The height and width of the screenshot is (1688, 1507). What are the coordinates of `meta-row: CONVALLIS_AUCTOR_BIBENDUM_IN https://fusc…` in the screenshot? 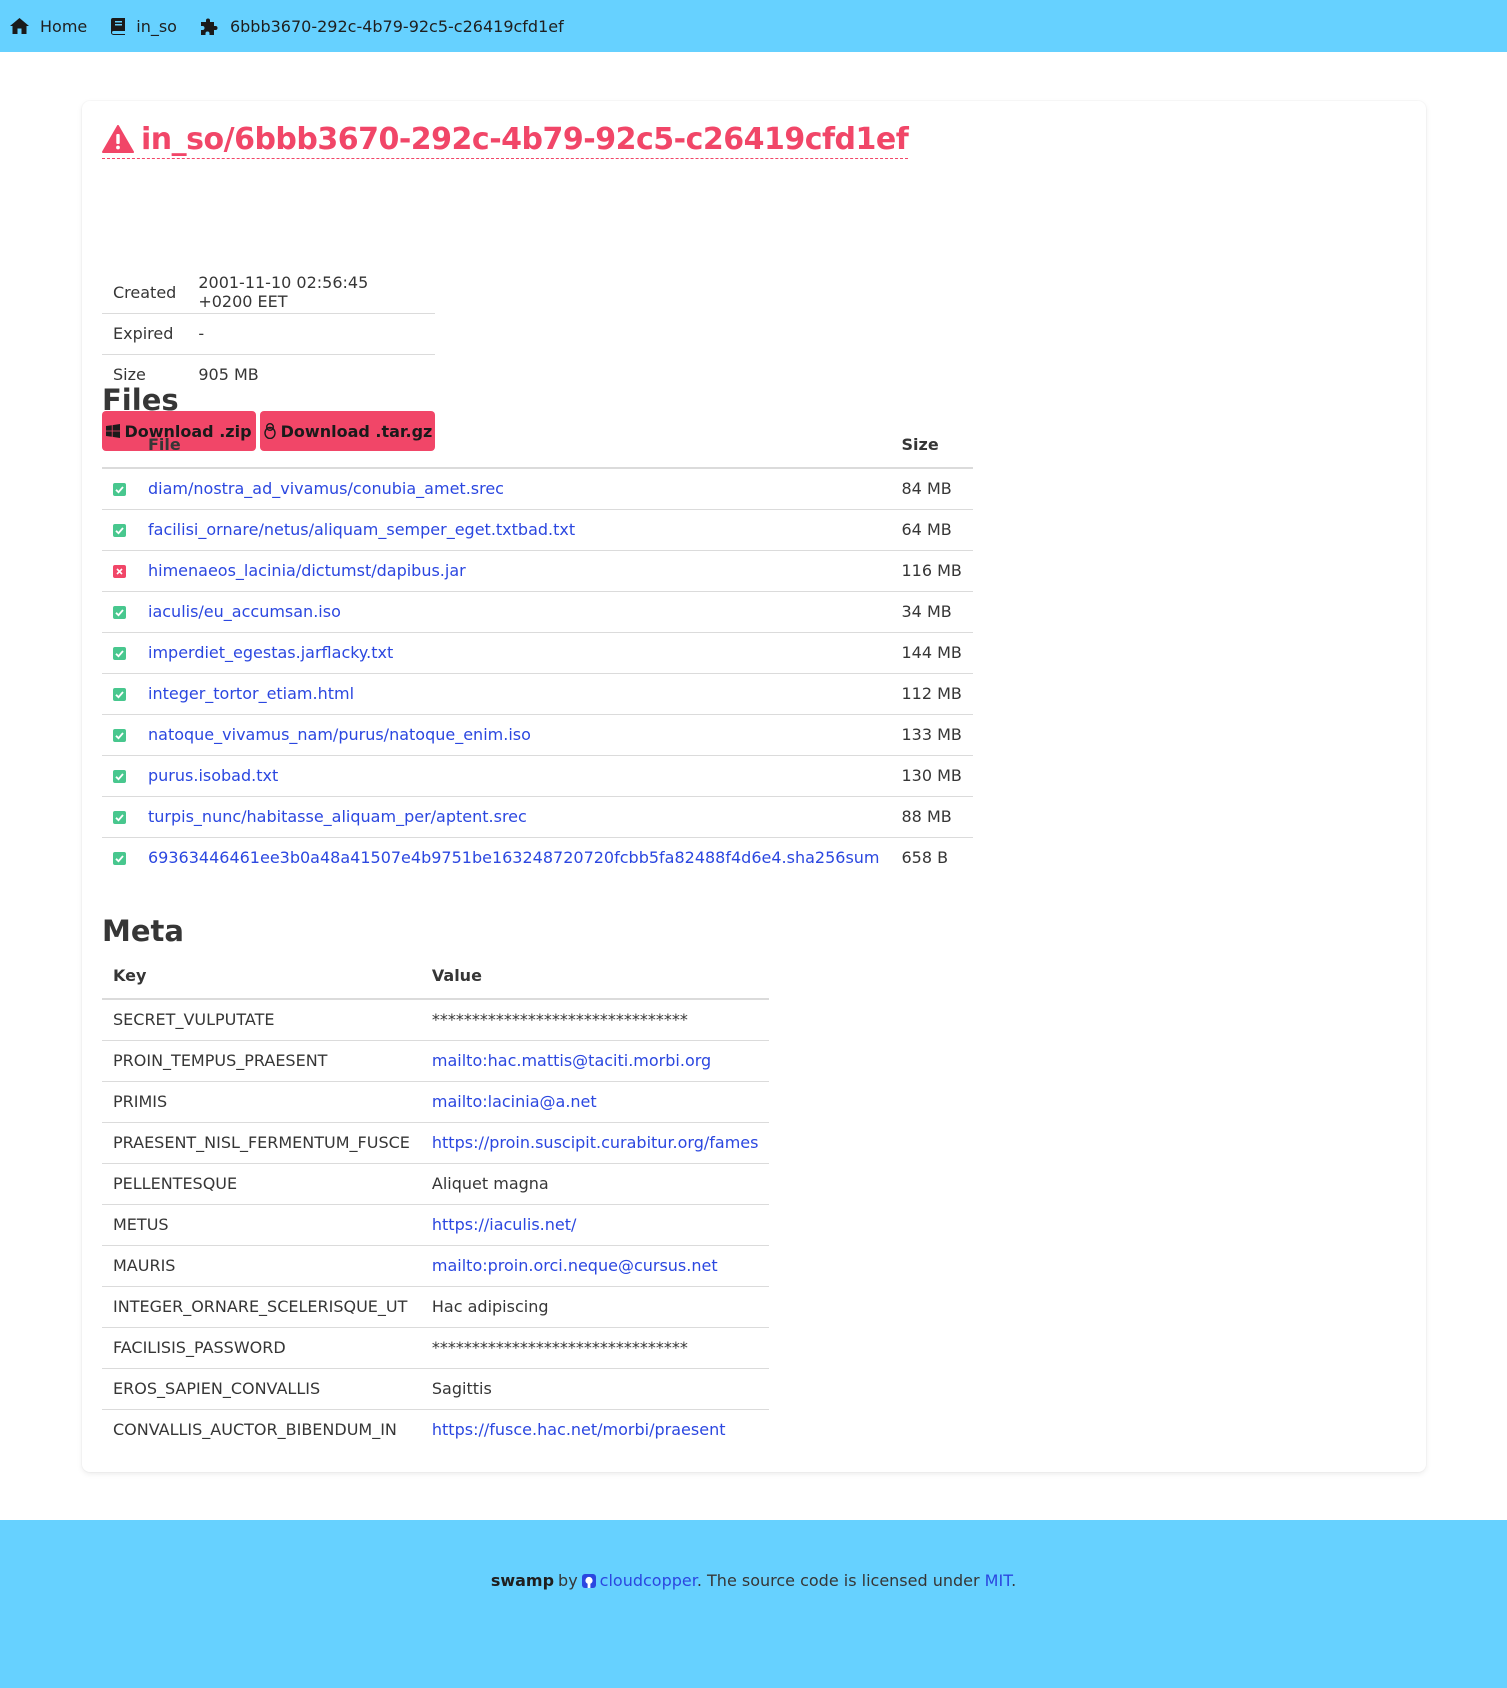 It's located at (435, 1429).